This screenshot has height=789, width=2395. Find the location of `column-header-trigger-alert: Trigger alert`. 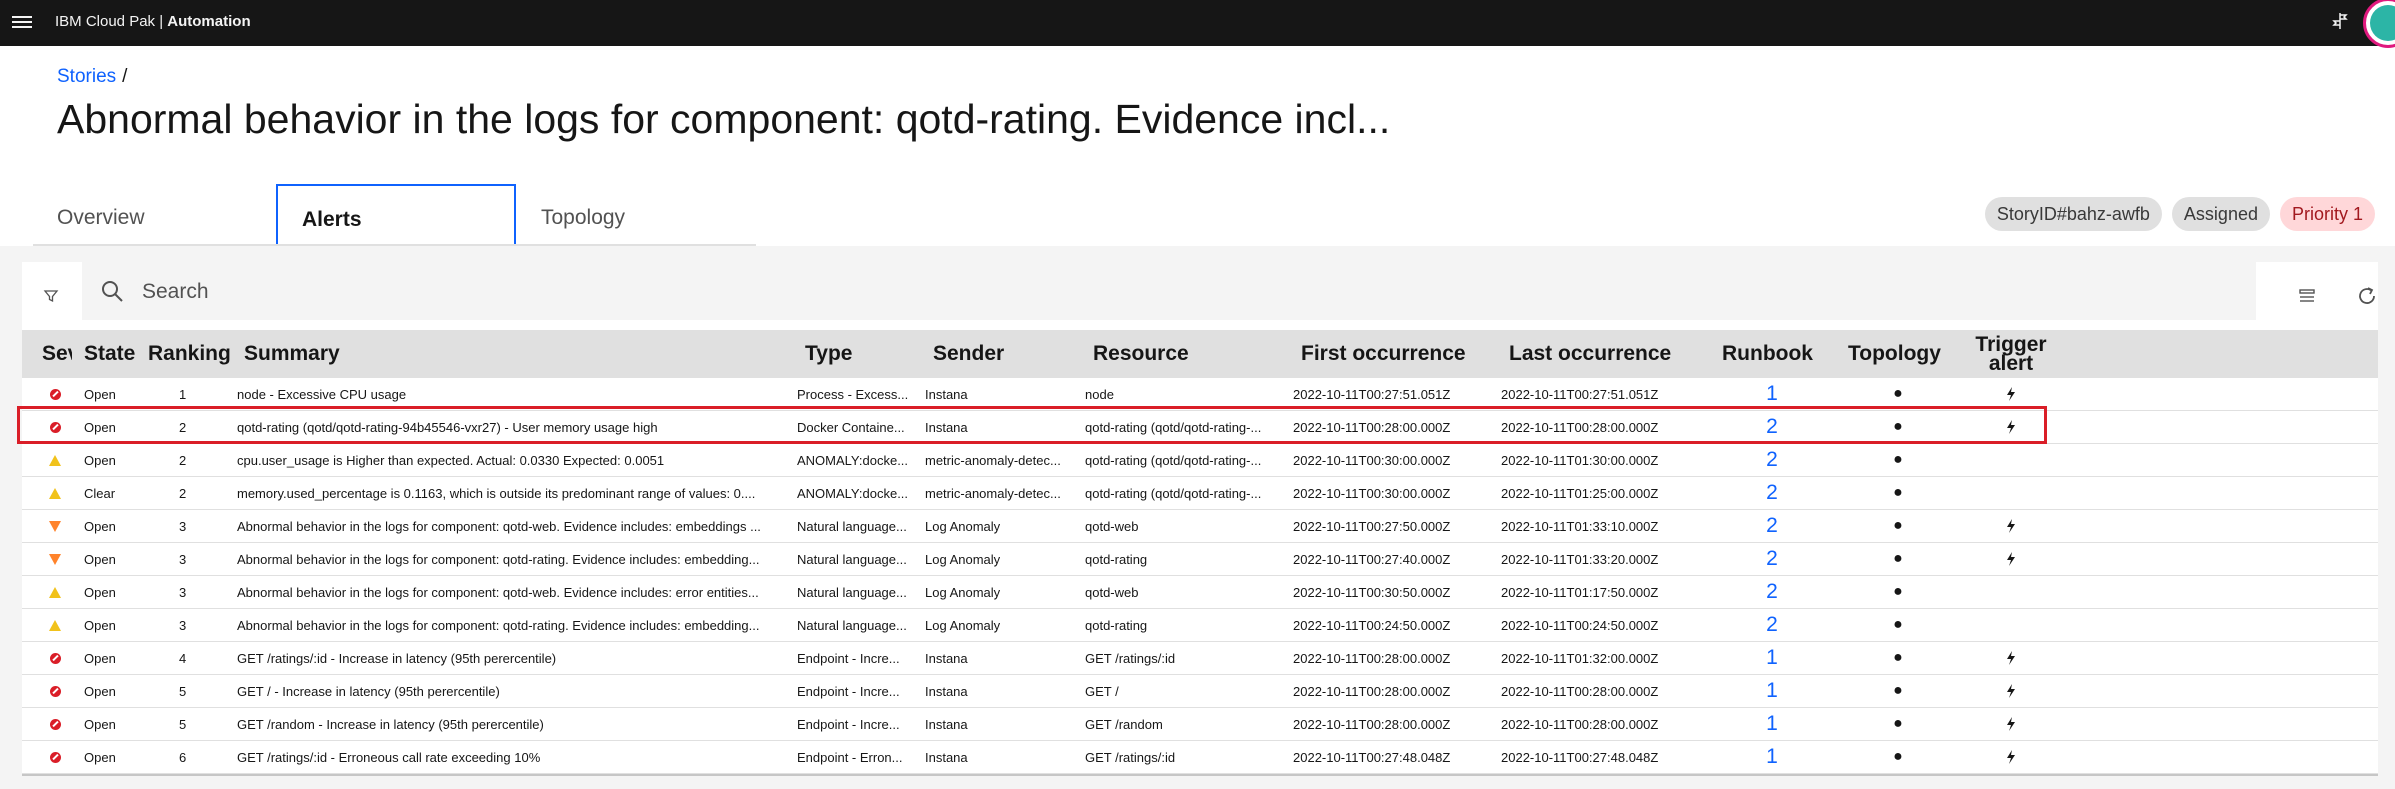

column-header-trigger-alert: Trigger alert is located at coordinates (2011, 354).